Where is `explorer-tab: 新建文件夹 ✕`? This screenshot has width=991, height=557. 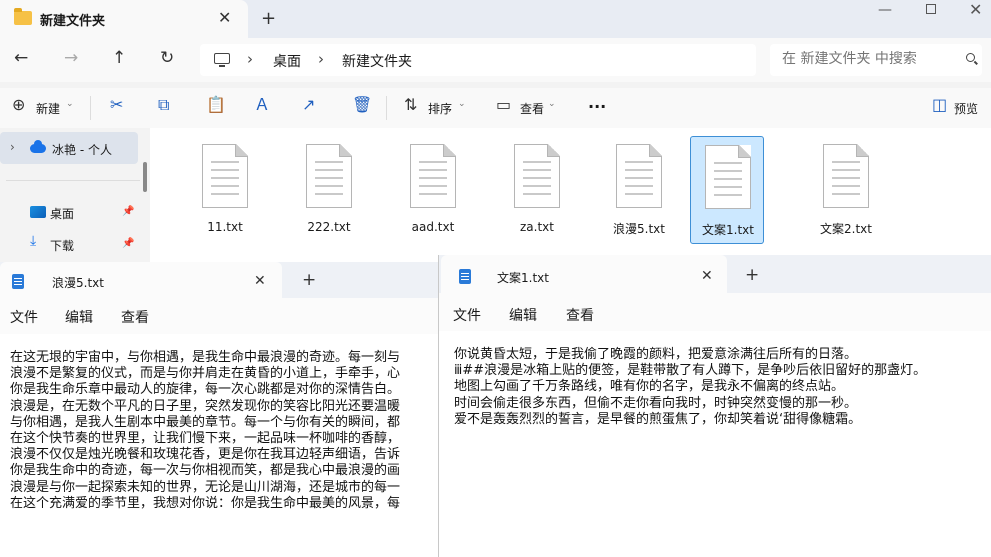 explorer-tab: 新建文件夹 ✕ is located at coordinates (124, 19).